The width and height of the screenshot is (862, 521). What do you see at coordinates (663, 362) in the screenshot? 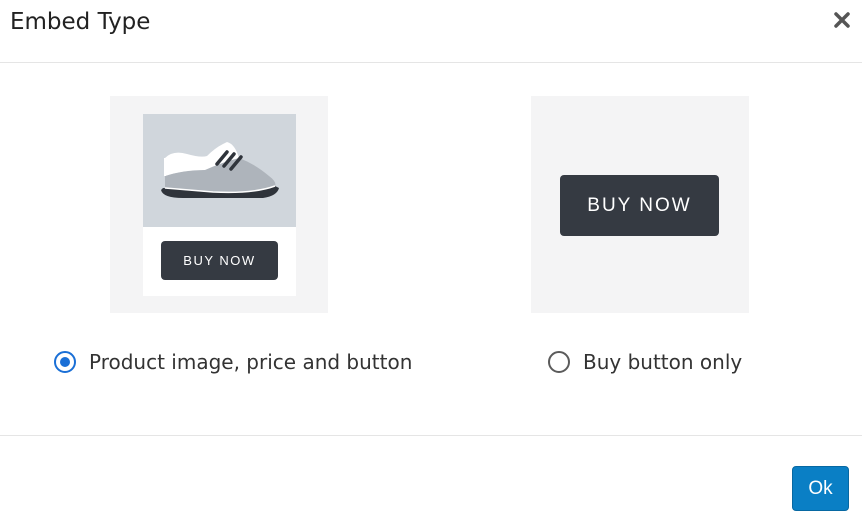
I see `option-label-buy-button-only: Buy button only` at bounding box center [663, 362].